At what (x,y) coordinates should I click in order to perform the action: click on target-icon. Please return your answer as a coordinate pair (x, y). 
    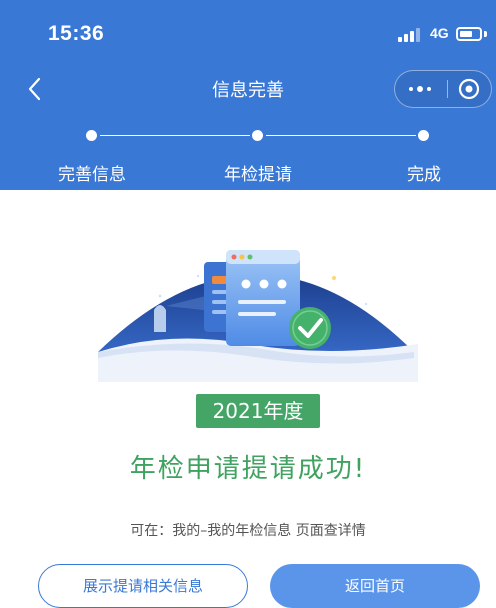
    Looking at the image, I should click on (469, 89).